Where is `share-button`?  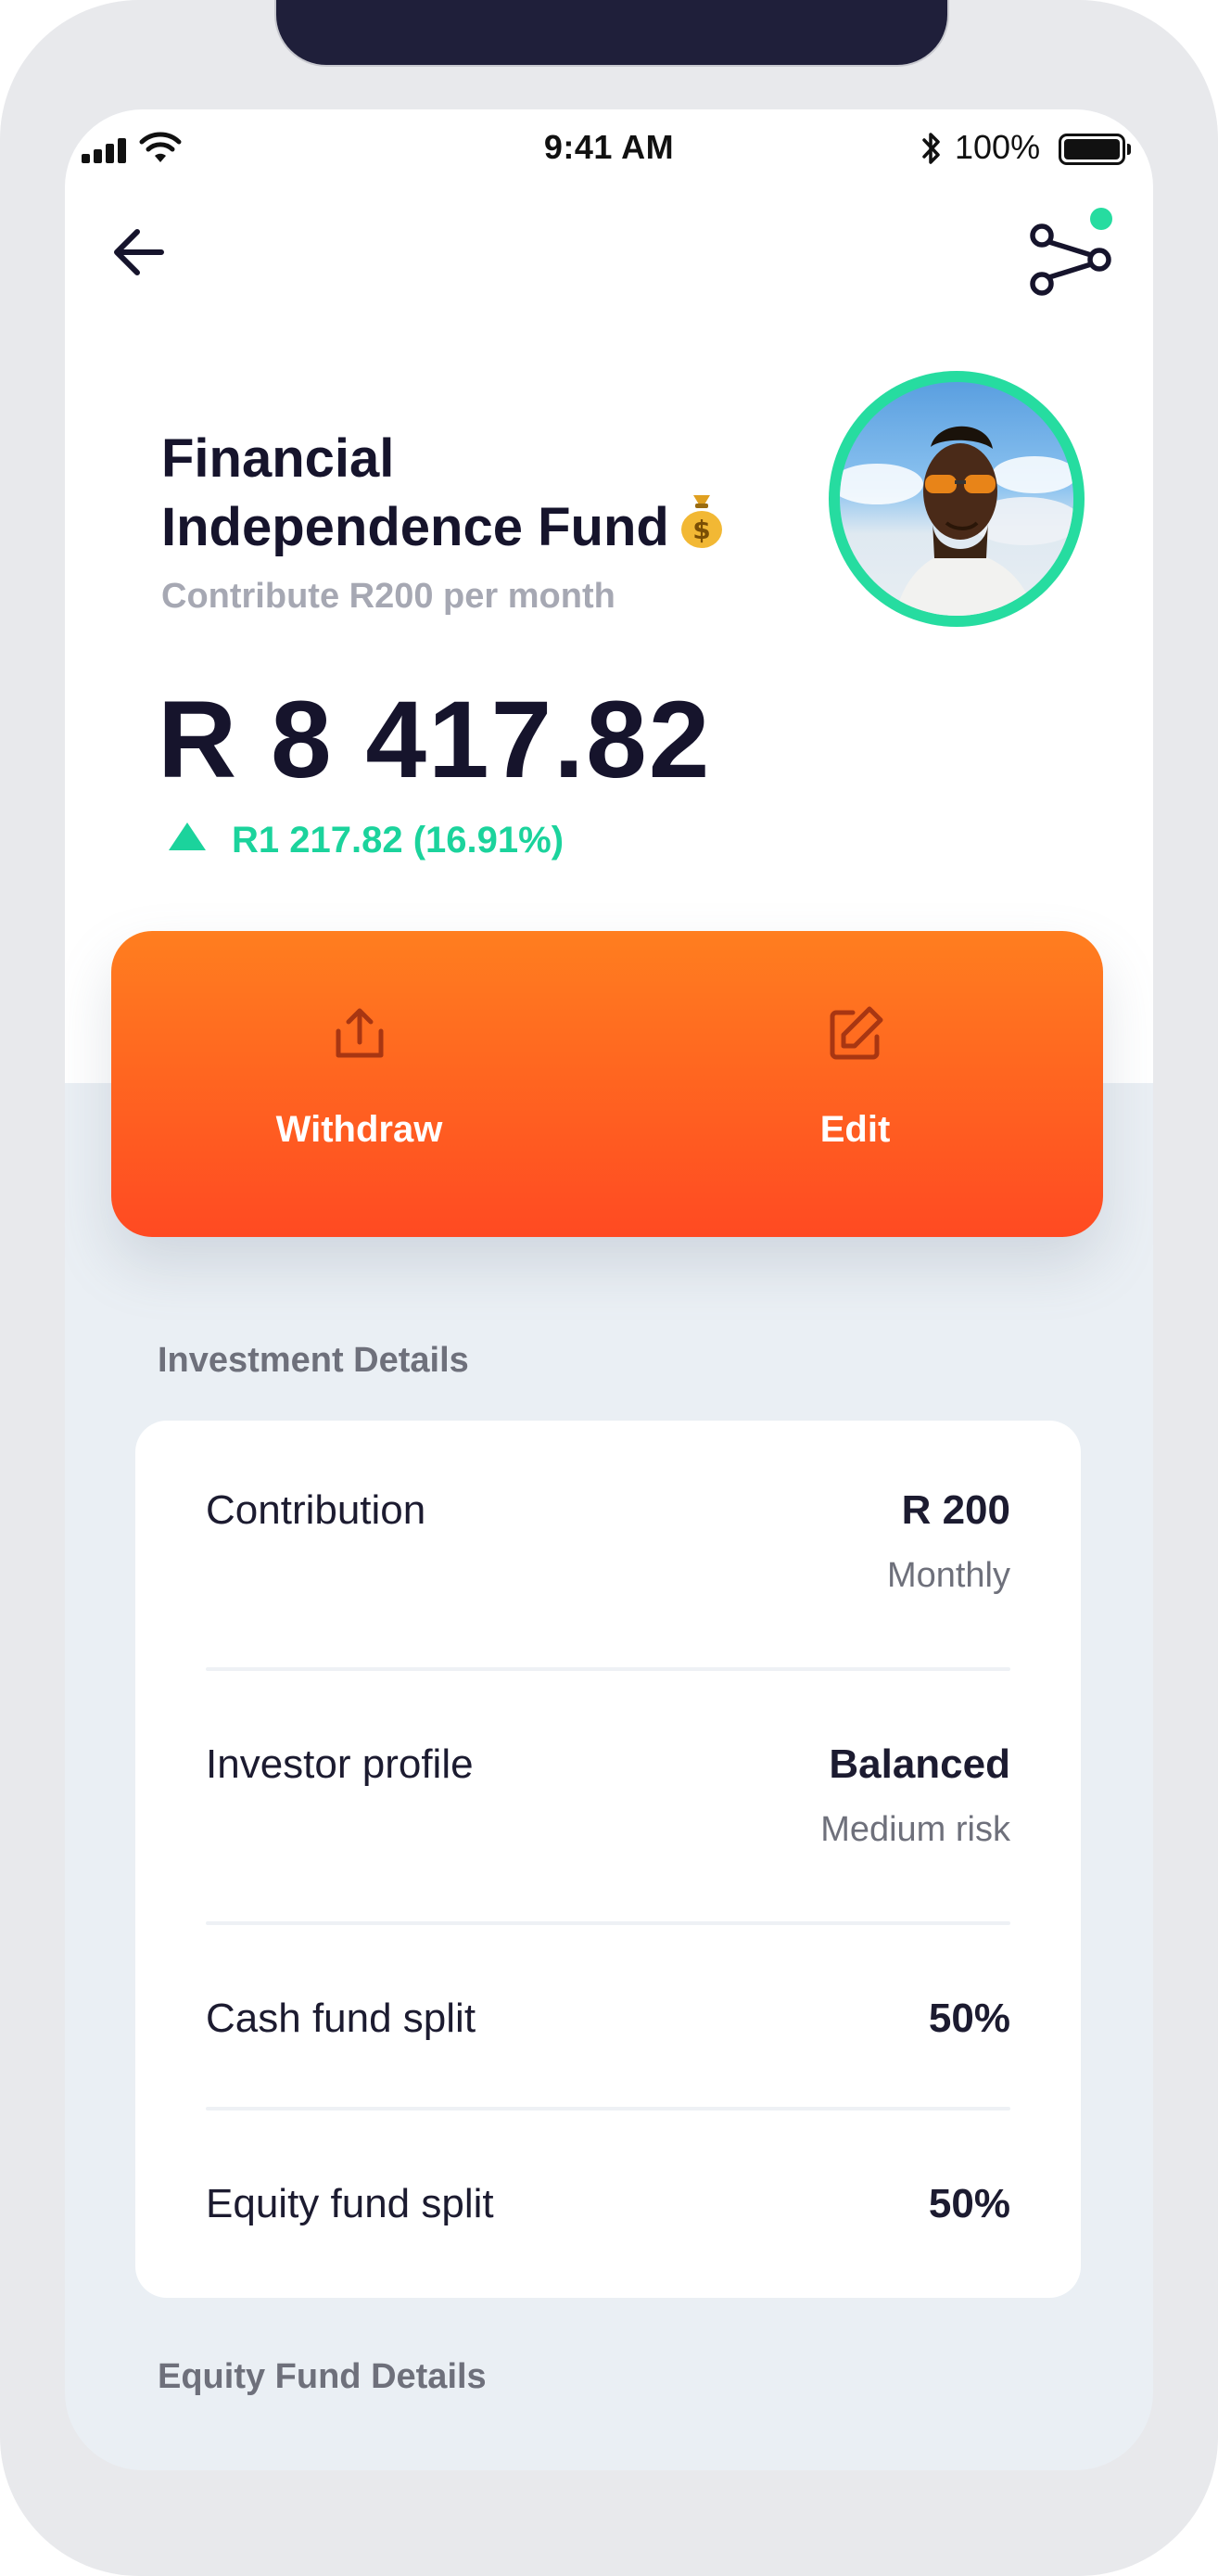
share-button is located at coordinates (1069, 251).